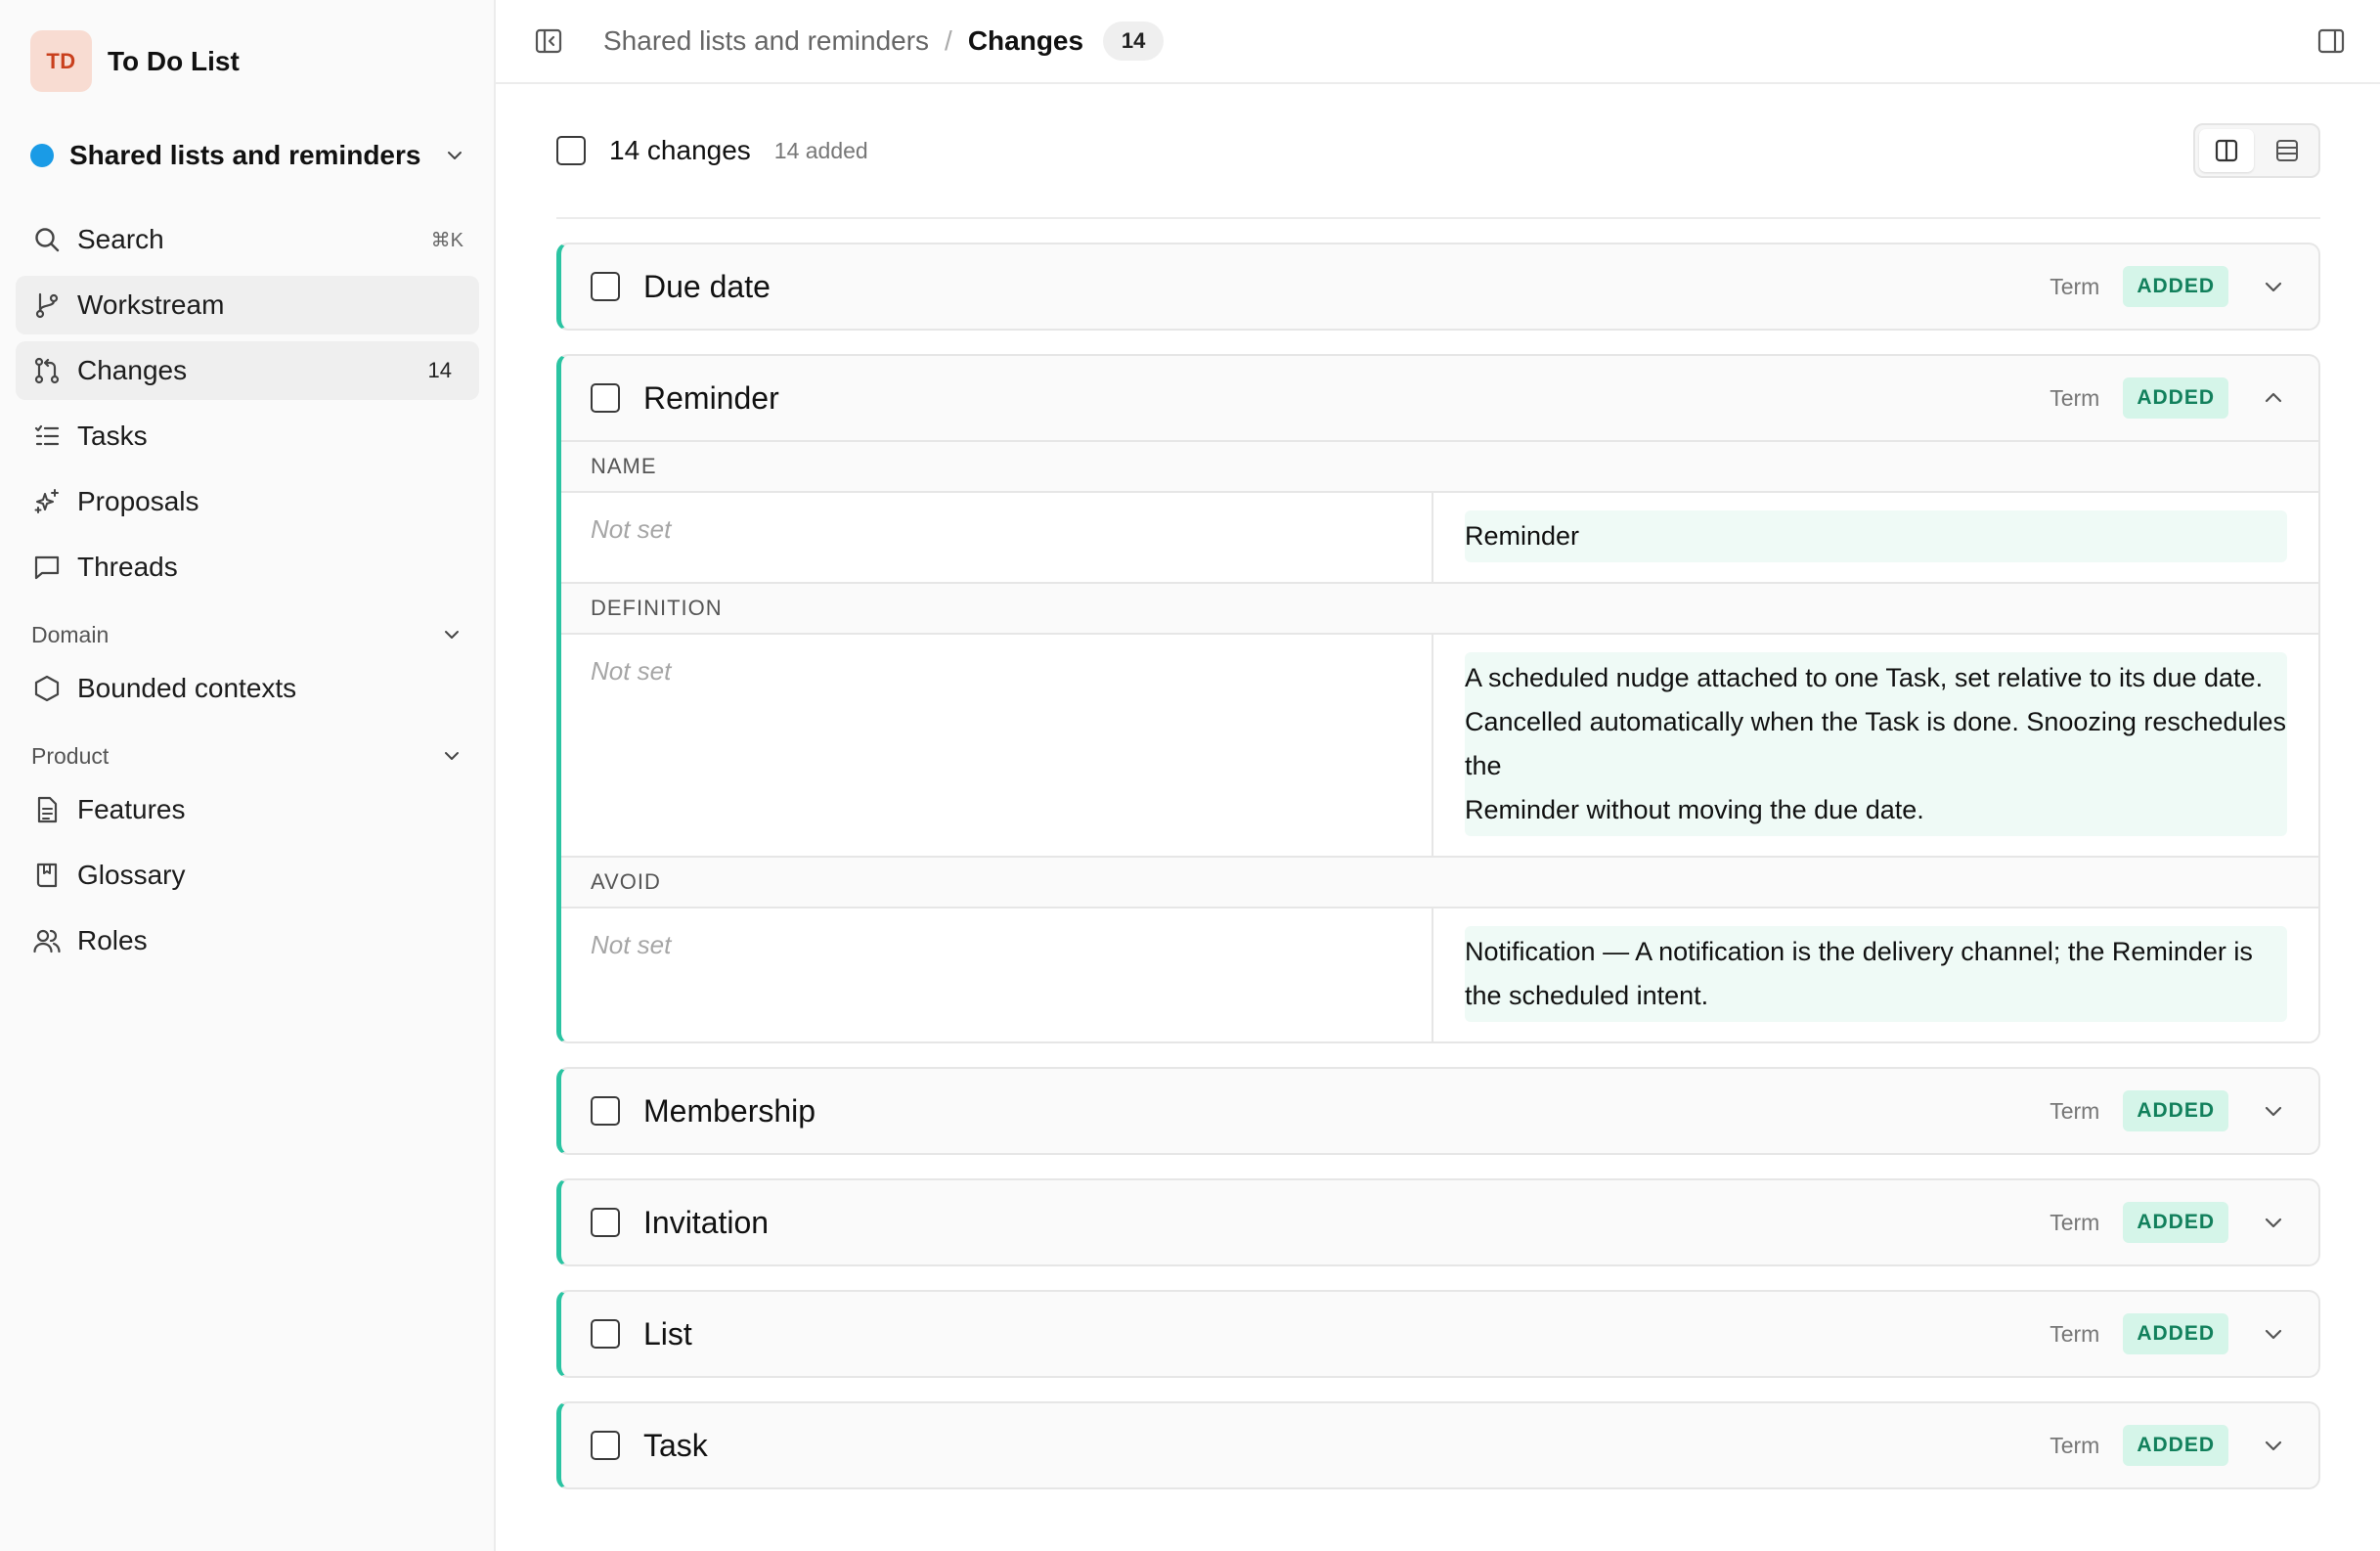 The image size is (2380, 1551). Describe the element at coordinates (47, 240) in the screenshot. I see `search-icon` at that location.